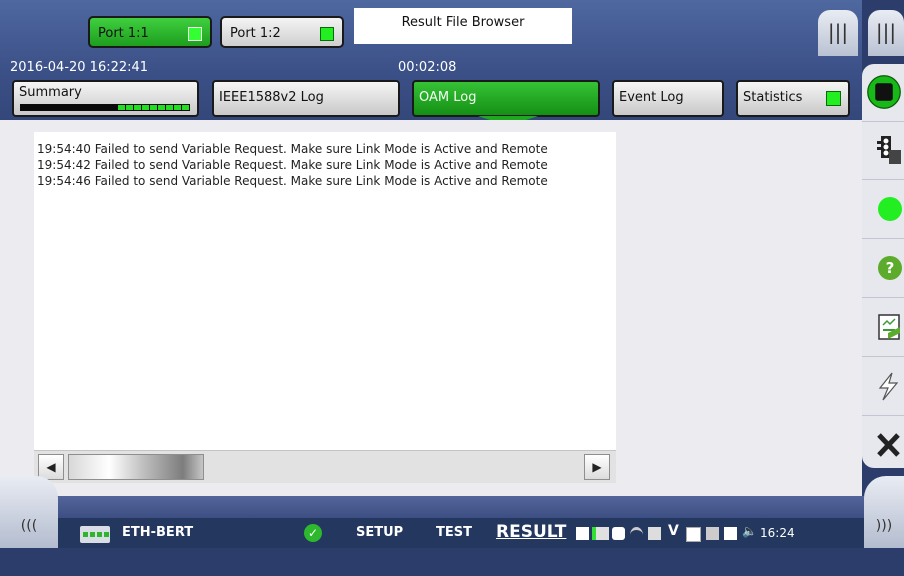 This screenshot has width=904, height=576. What do you see at coordinates (597, 467) in the screenshot?
I see `scroll-right-button: ▶` at bounding box center [597, 467].